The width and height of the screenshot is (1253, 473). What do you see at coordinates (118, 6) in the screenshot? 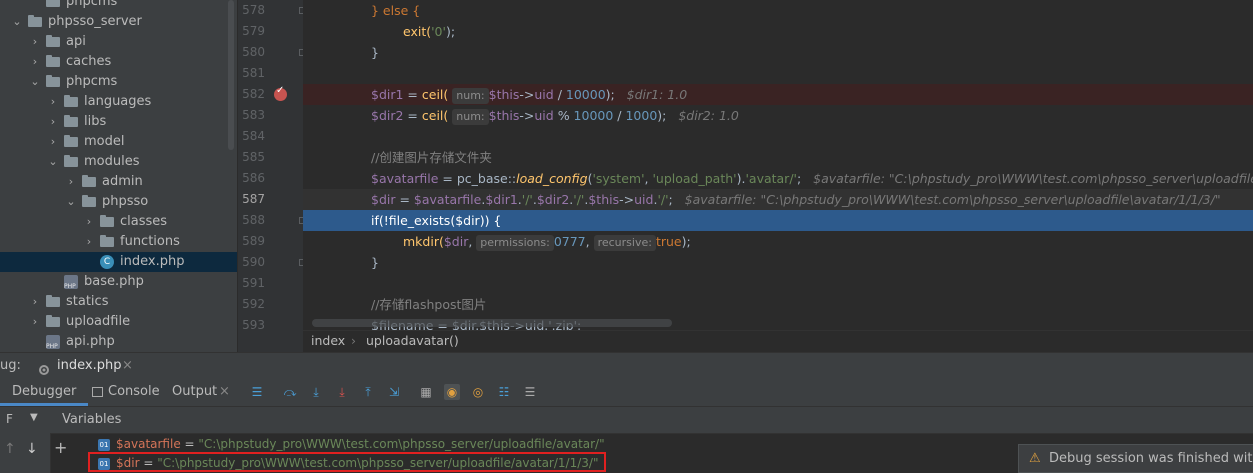
I see `tree-item-phpcms: phpcms` at bounding box center [118, 6].